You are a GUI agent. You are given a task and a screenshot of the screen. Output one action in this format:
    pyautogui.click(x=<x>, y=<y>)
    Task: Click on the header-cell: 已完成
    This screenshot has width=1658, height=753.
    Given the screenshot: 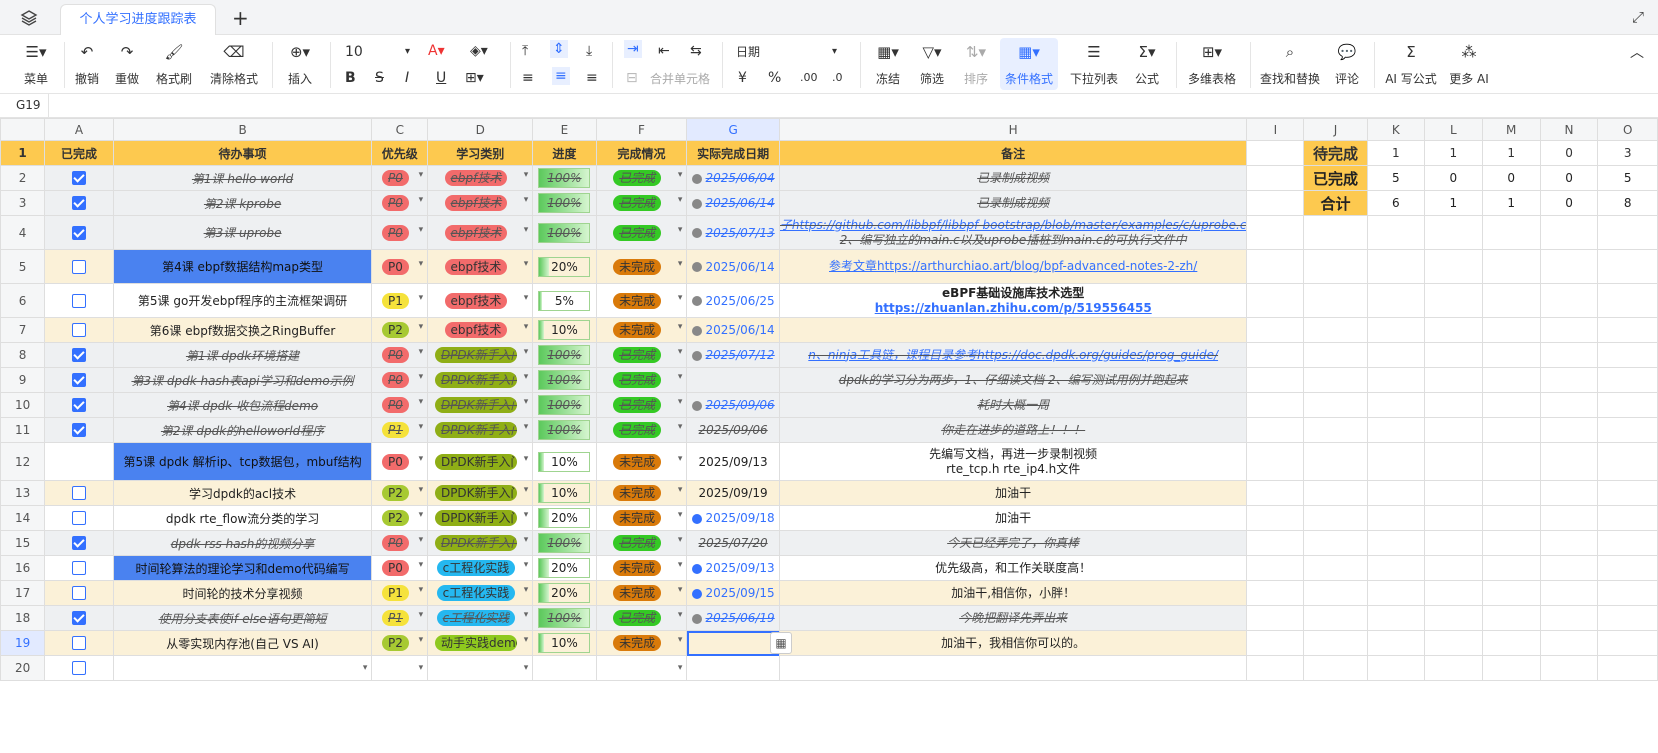 What is the action you would take?
    pyautogui.click(x=79, y=153)
    